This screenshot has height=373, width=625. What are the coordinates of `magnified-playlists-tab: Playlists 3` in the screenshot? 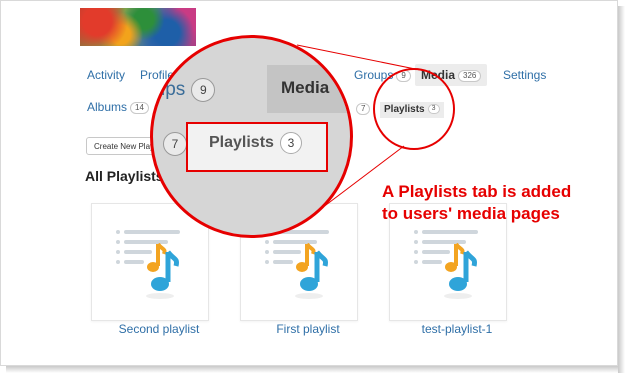 It's located at (255, 143).